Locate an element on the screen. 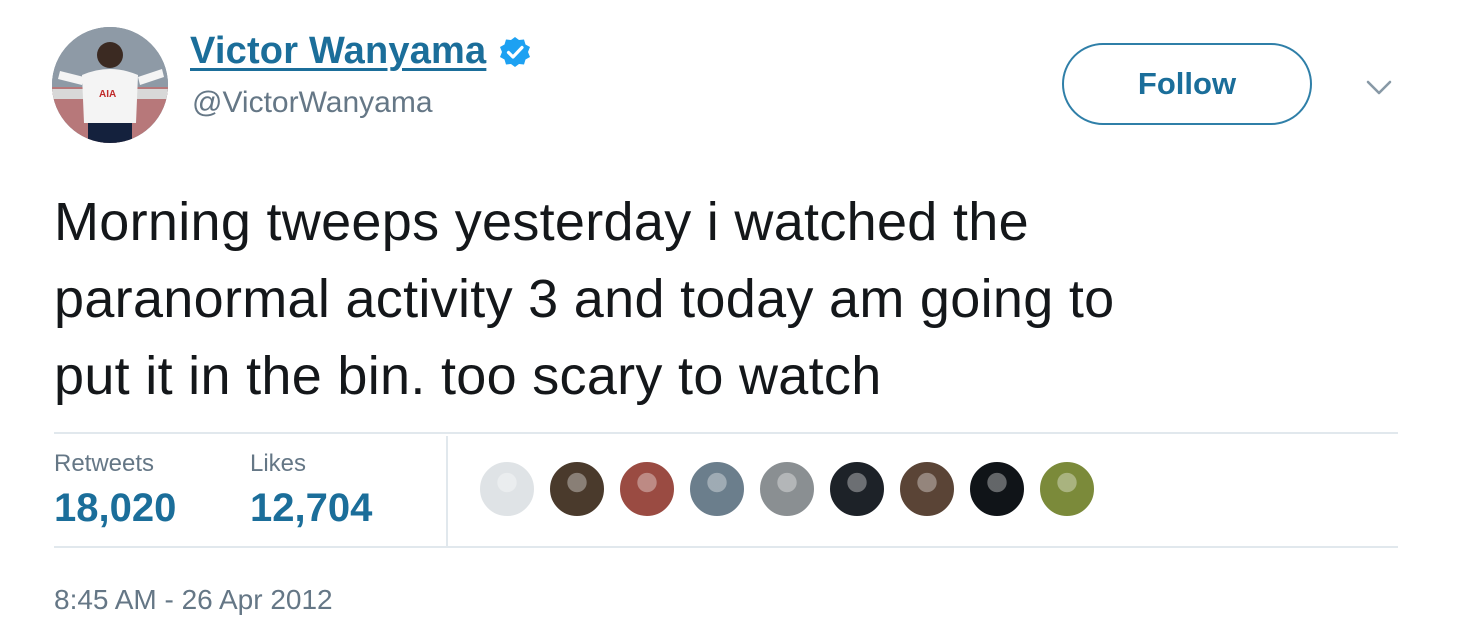 Image resolution: width=1460 pixels, height=638 pixels. user-name-row: Victor Wanyama is located at coordinates (361, 51).